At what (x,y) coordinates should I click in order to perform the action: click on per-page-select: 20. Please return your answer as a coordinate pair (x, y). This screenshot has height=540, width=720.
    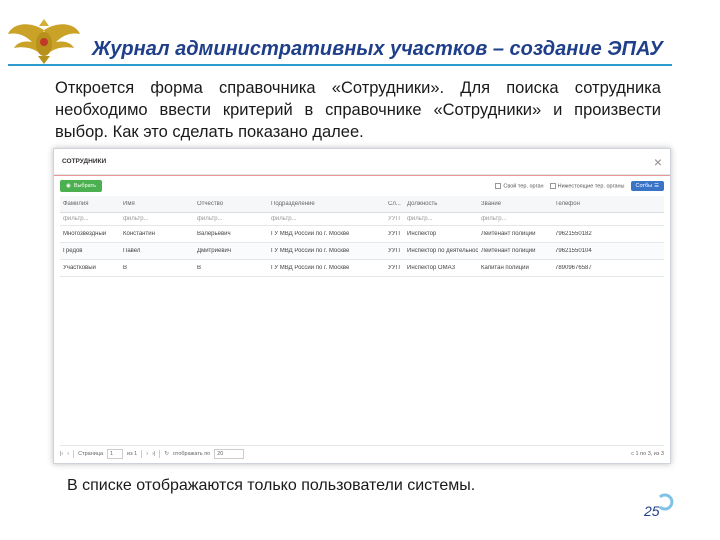
    Looking at the image, I should click on (229, 453).